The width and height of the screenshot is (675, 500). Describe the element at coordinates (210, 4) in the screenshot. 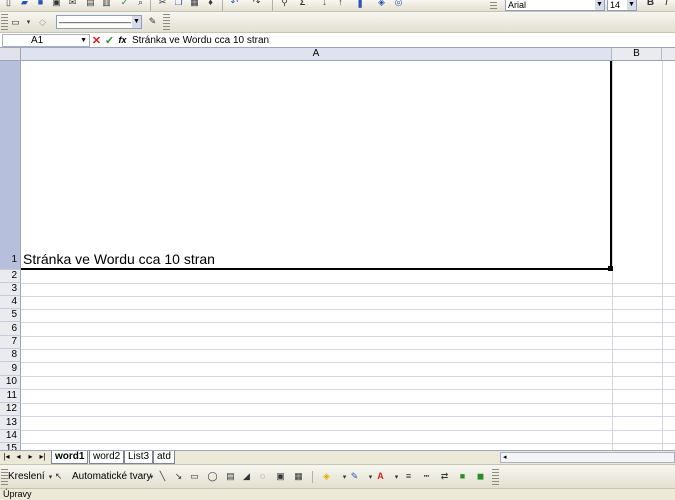

I see `format-painter-icon: ♦` at that location.